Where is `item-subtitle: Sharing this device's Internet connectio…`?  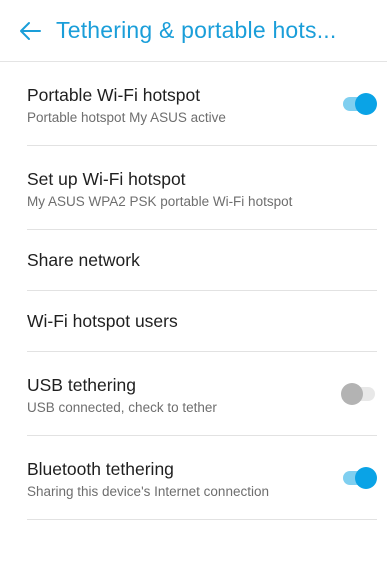
item-subtitle: Sharing this device's Internet connectio… is located at coordinates (148, 491).